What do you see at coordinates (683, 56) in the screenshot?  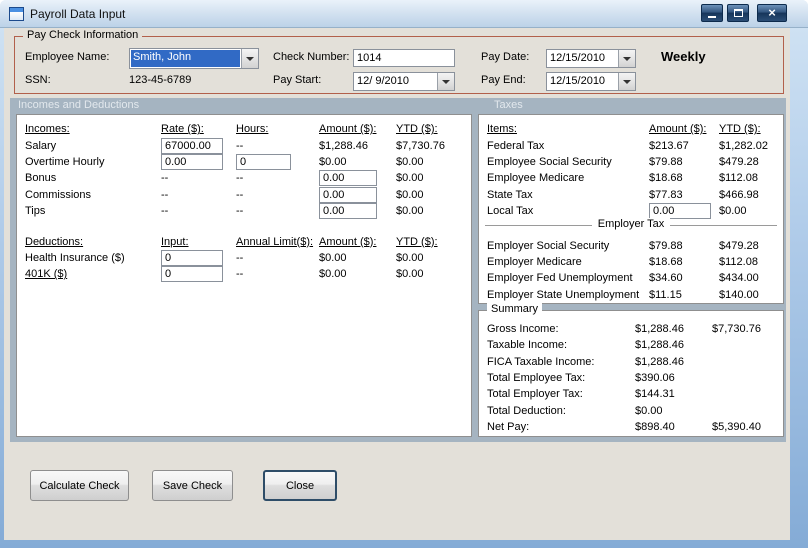 I see `pay-frequency-label: Weekly` at bounding box center [683, 56].